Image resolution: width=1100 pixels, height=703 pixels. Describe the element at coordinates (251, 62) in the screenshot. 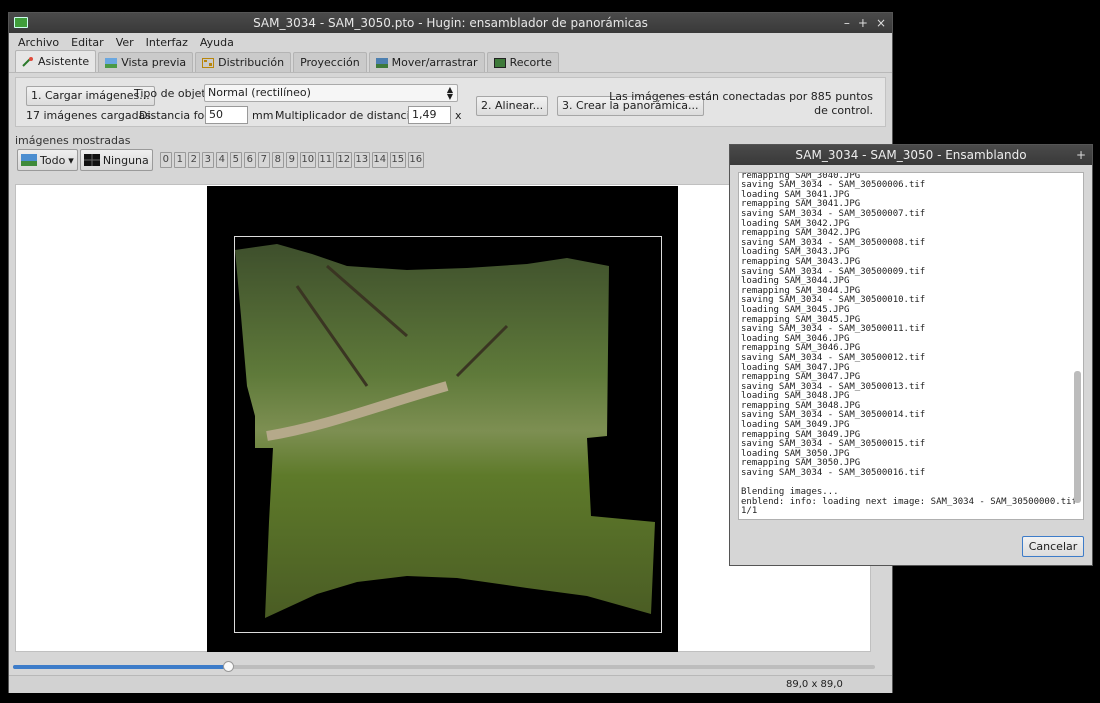

I see `tab-label: Distribución` at that location.